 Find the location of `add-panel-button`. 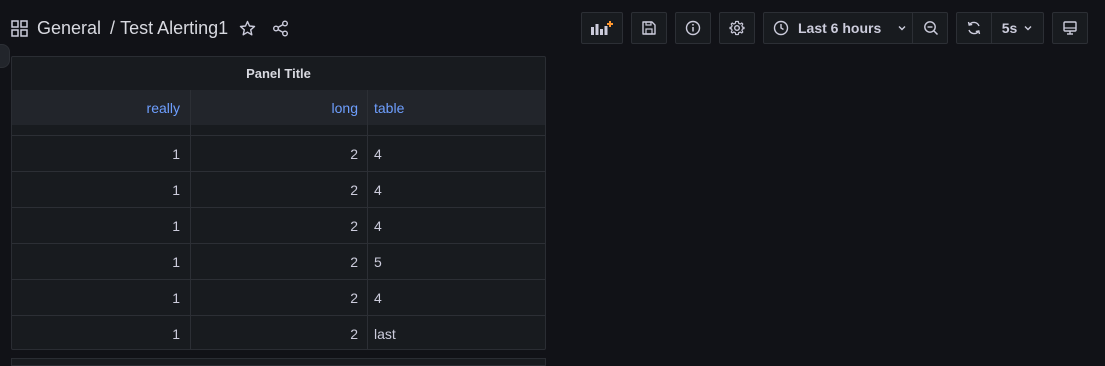

add-panel-button is located at coordinates (602, 28).